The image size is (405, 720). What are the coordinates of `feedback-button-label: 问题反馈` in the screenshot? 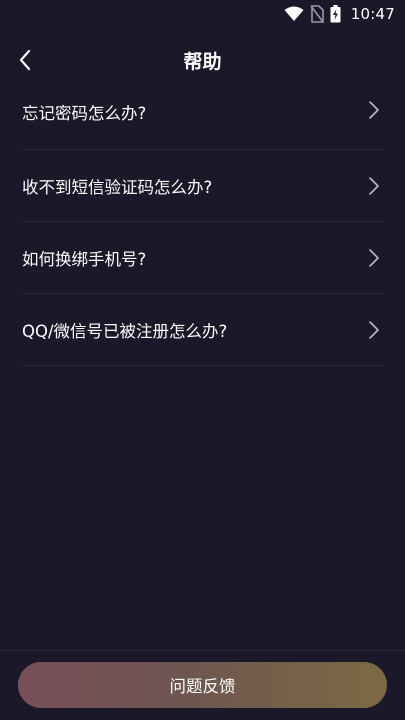 It's located at (202, 686).